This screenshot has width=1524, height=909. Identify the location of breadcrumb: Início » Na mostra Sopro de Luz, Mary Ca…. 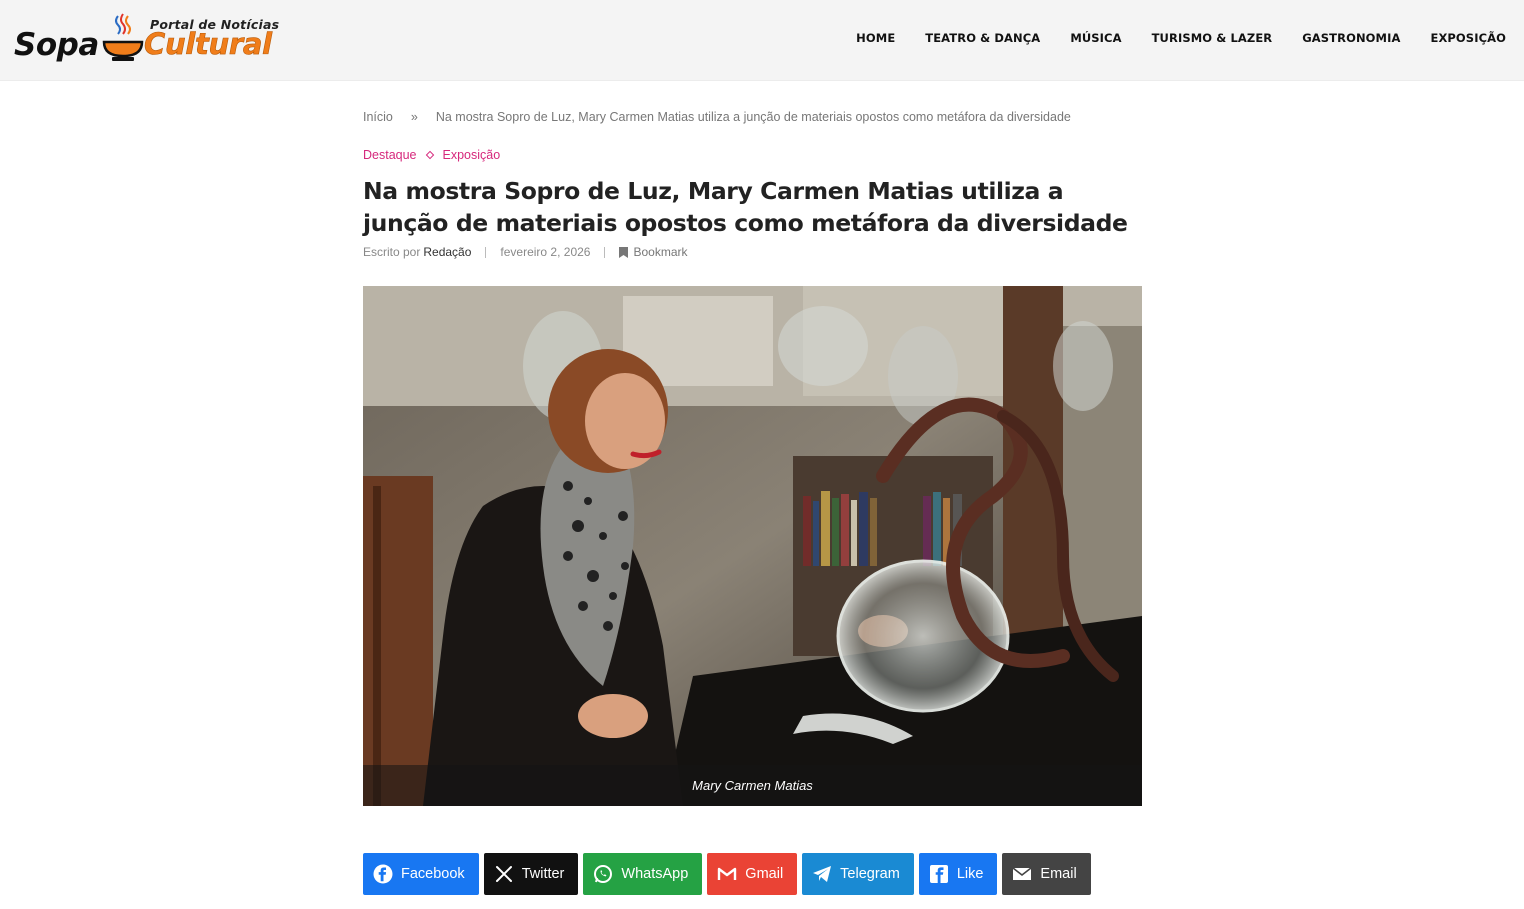
(717, 117).